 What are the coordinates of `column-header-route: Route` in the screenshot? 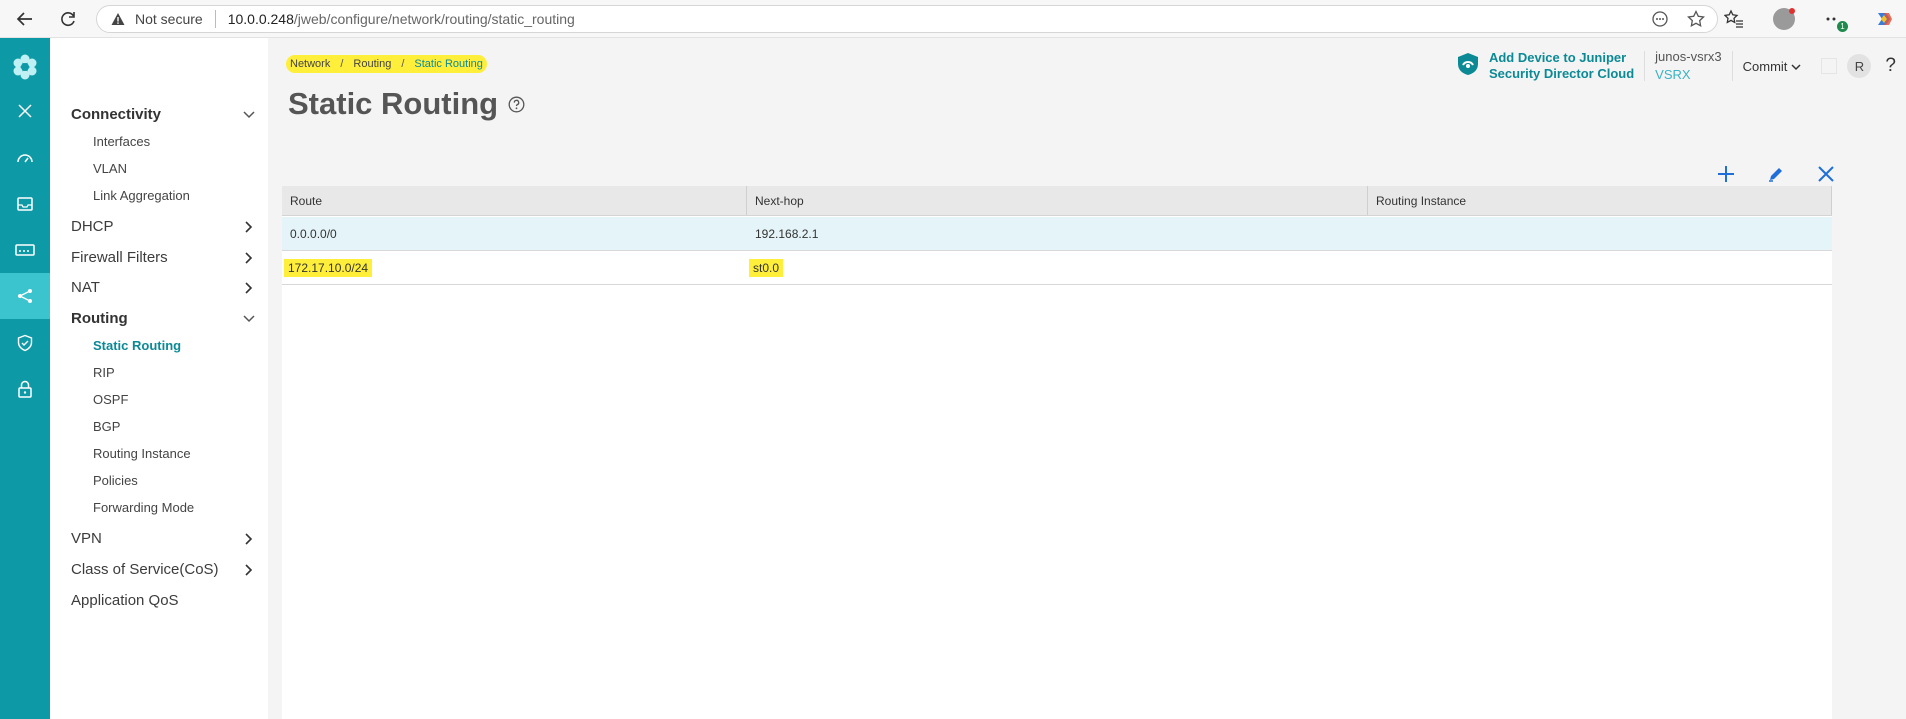 It's located at (514, 200).